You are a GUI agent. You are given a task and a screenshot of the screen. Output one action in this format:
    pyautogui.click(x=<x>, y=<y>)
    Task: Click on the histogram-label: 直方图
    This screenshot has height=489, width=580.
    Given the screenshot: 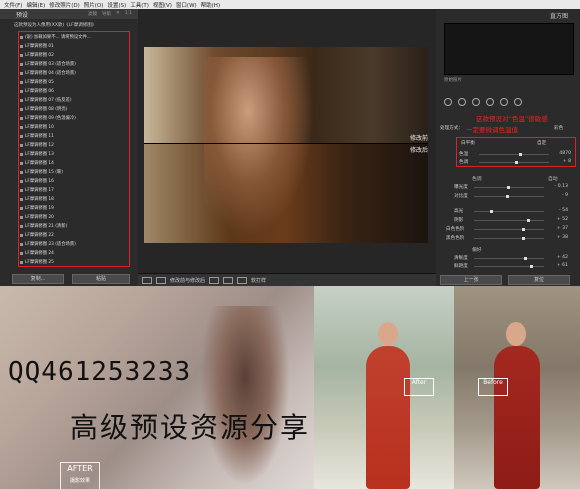 What is the action you would take?
    pyautogui.click(x=559, y=15)
    